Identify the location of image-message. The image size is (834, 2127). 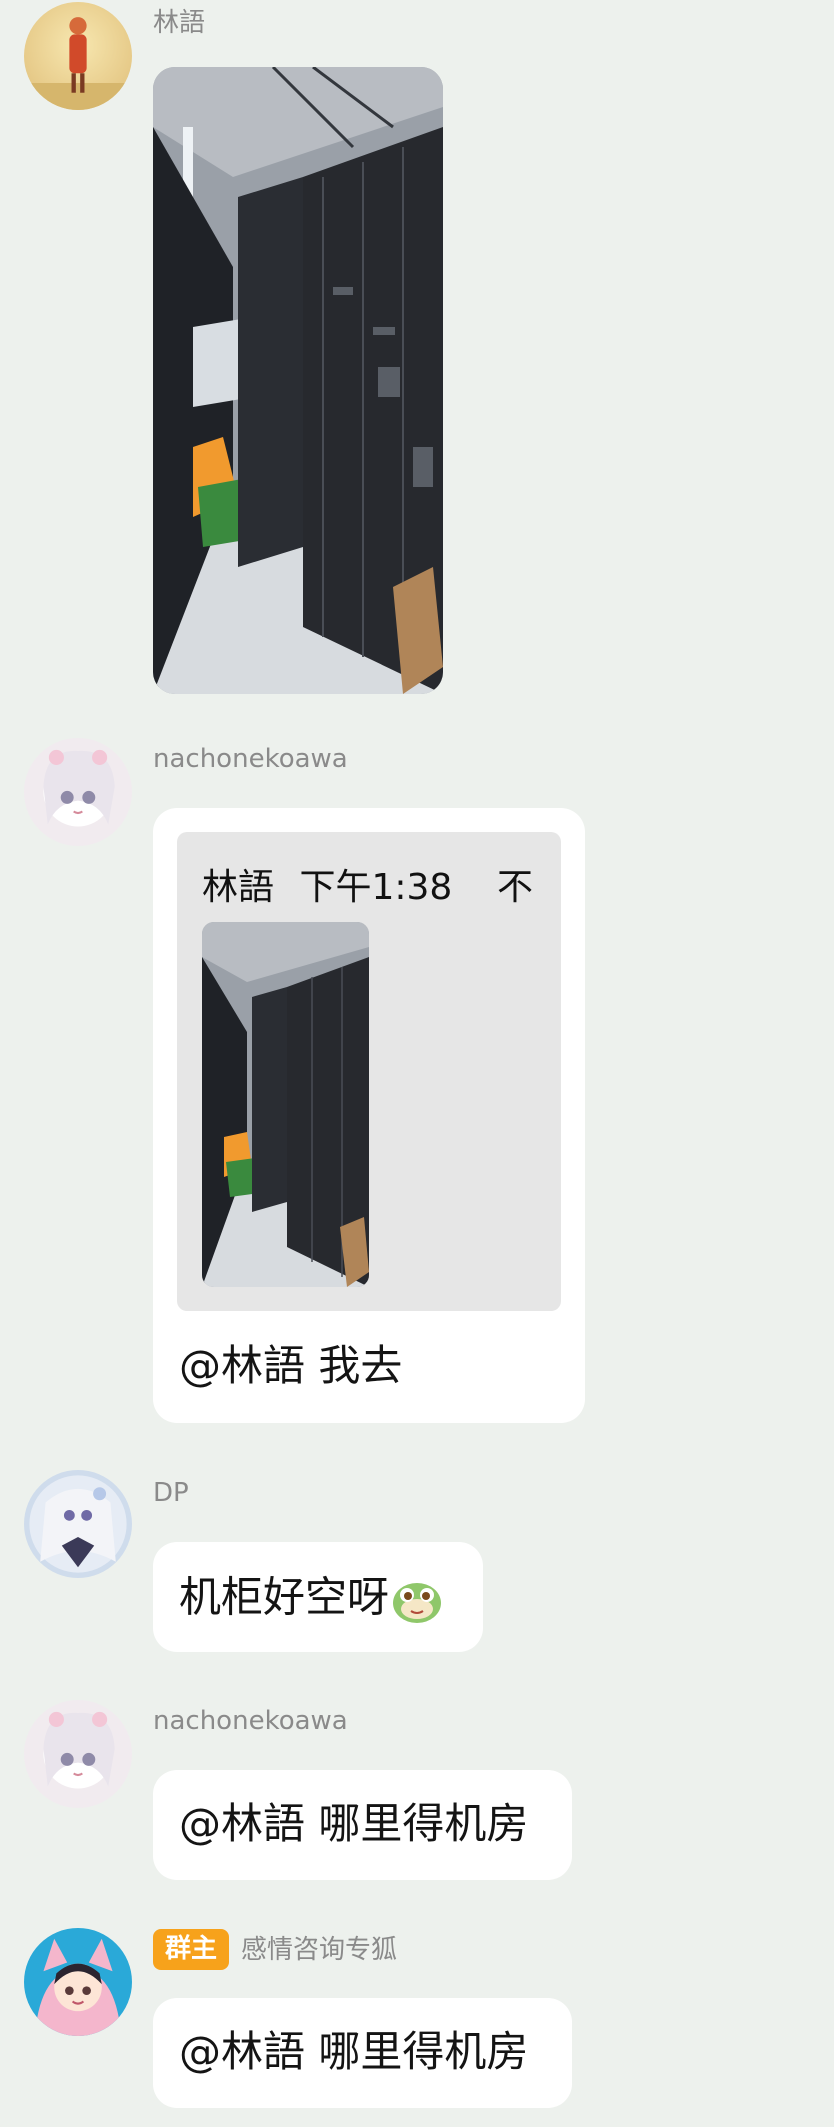
(298, 380).